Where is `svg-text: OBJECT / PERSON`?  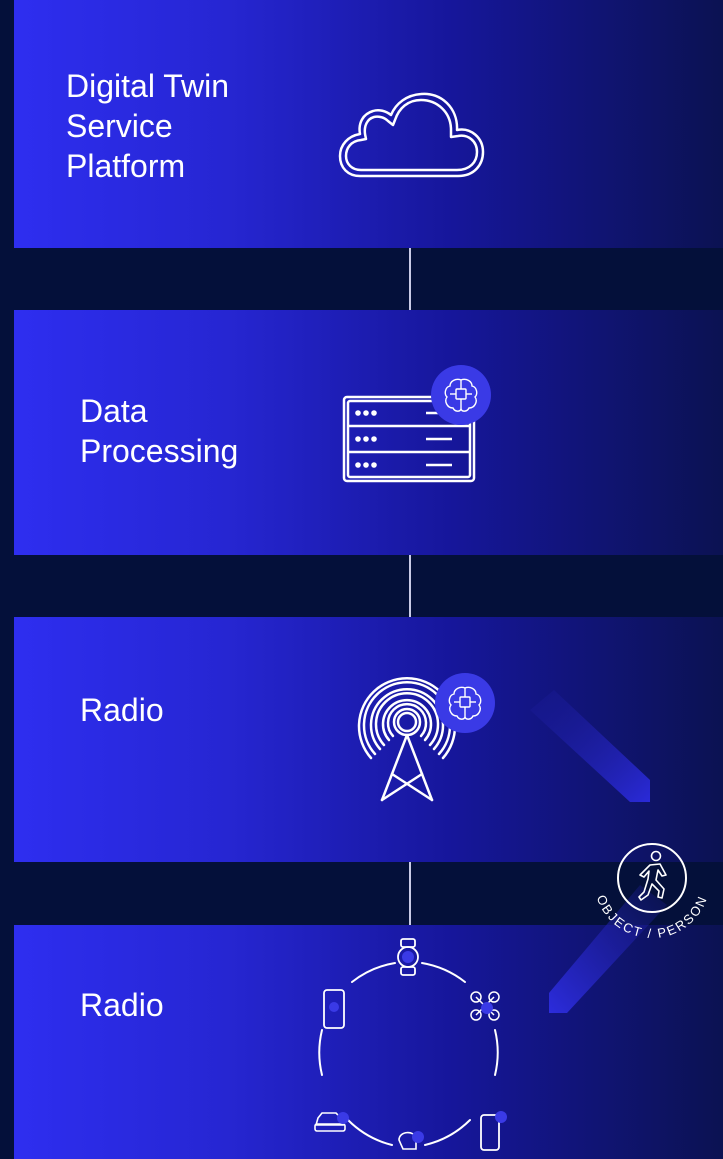 svg-text: OBJECT / PERSON is located at coordinates (652, 917).